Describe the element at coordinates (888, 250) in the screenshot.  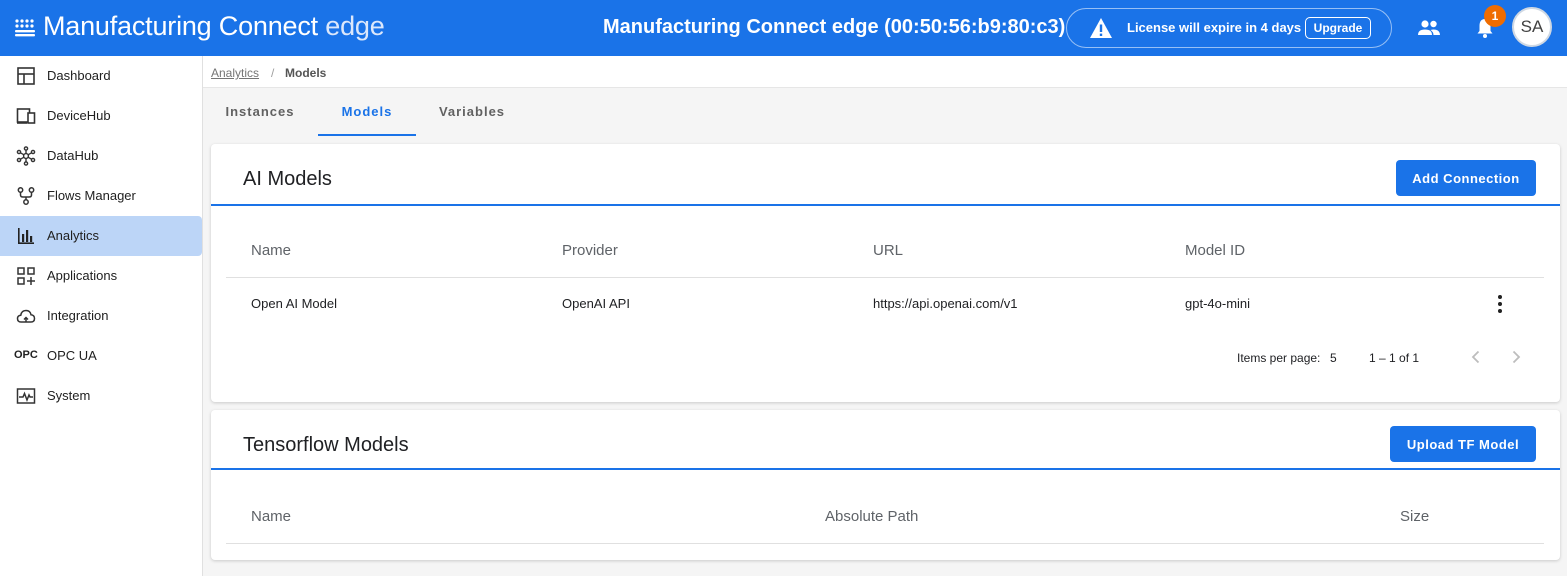
I see `column-header-url: URL` at that location.